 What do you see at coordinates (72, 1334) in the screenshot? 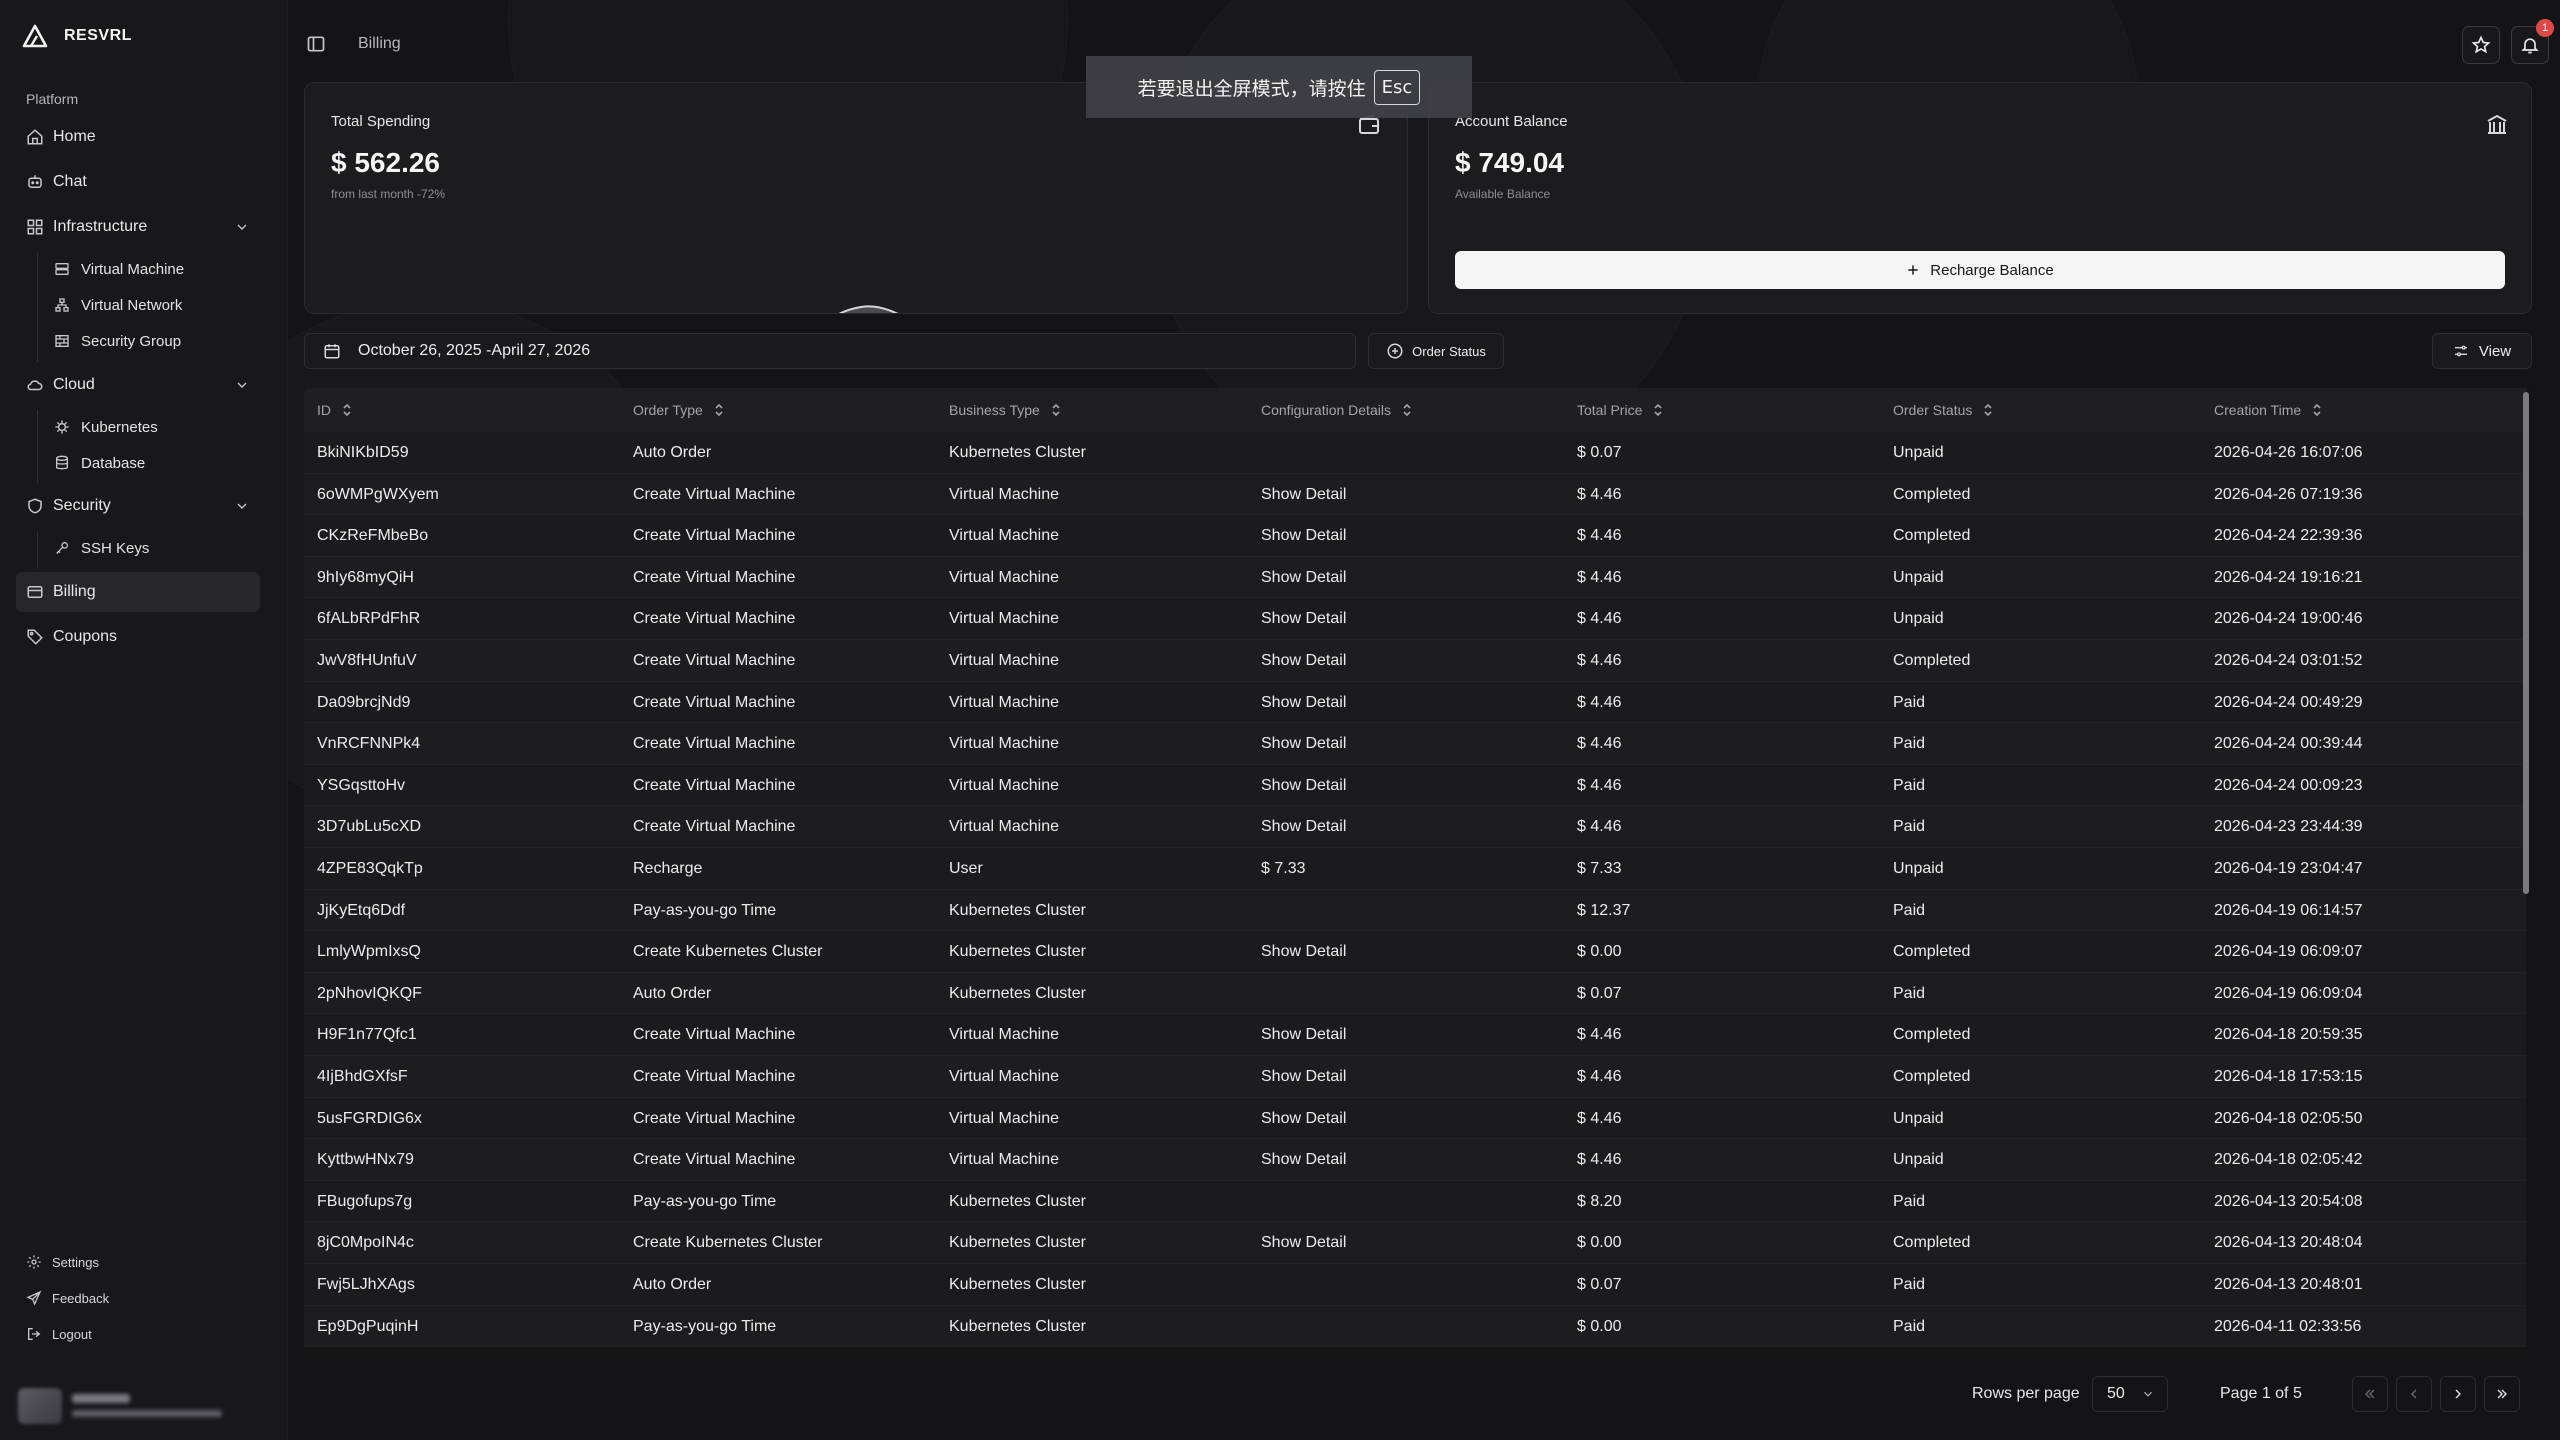
I see `sidebar-item-label: Logout` at bounding box center [72, 1334].